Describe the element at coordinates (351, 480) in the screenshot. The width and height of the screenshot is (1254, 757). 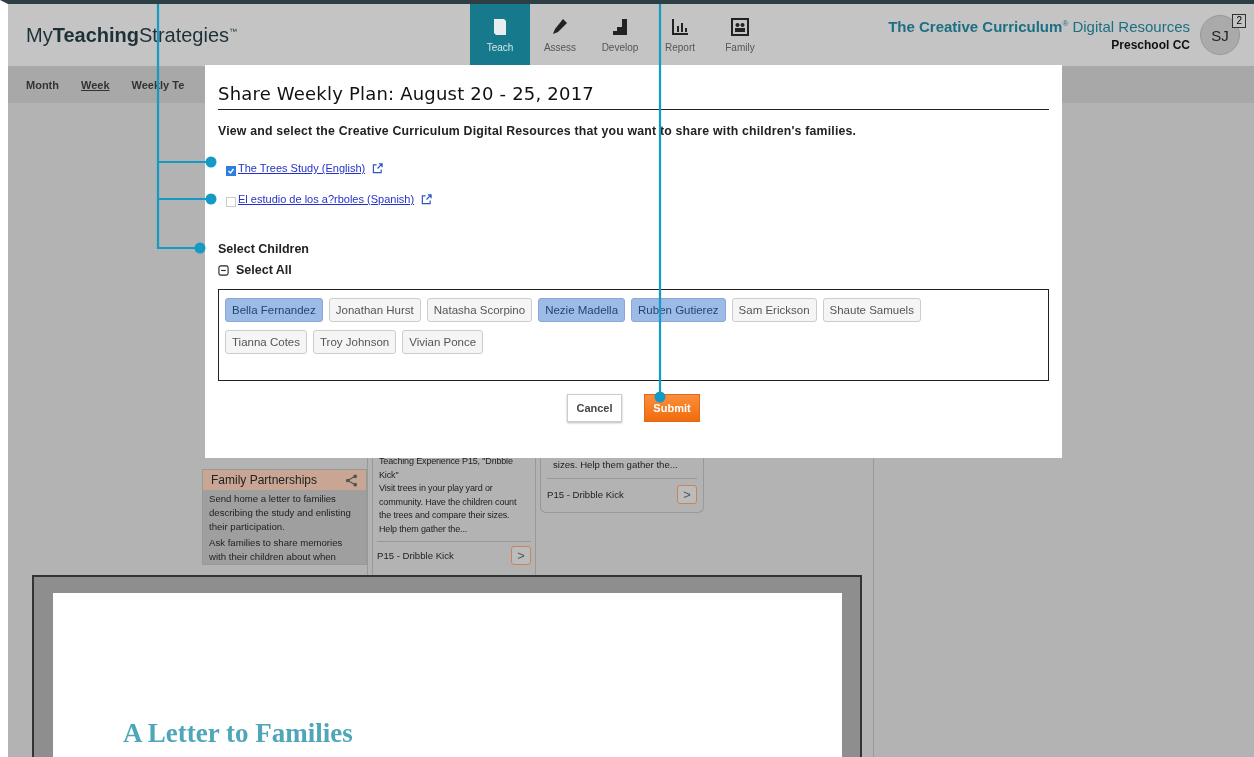
I see `share-icon` at that location.